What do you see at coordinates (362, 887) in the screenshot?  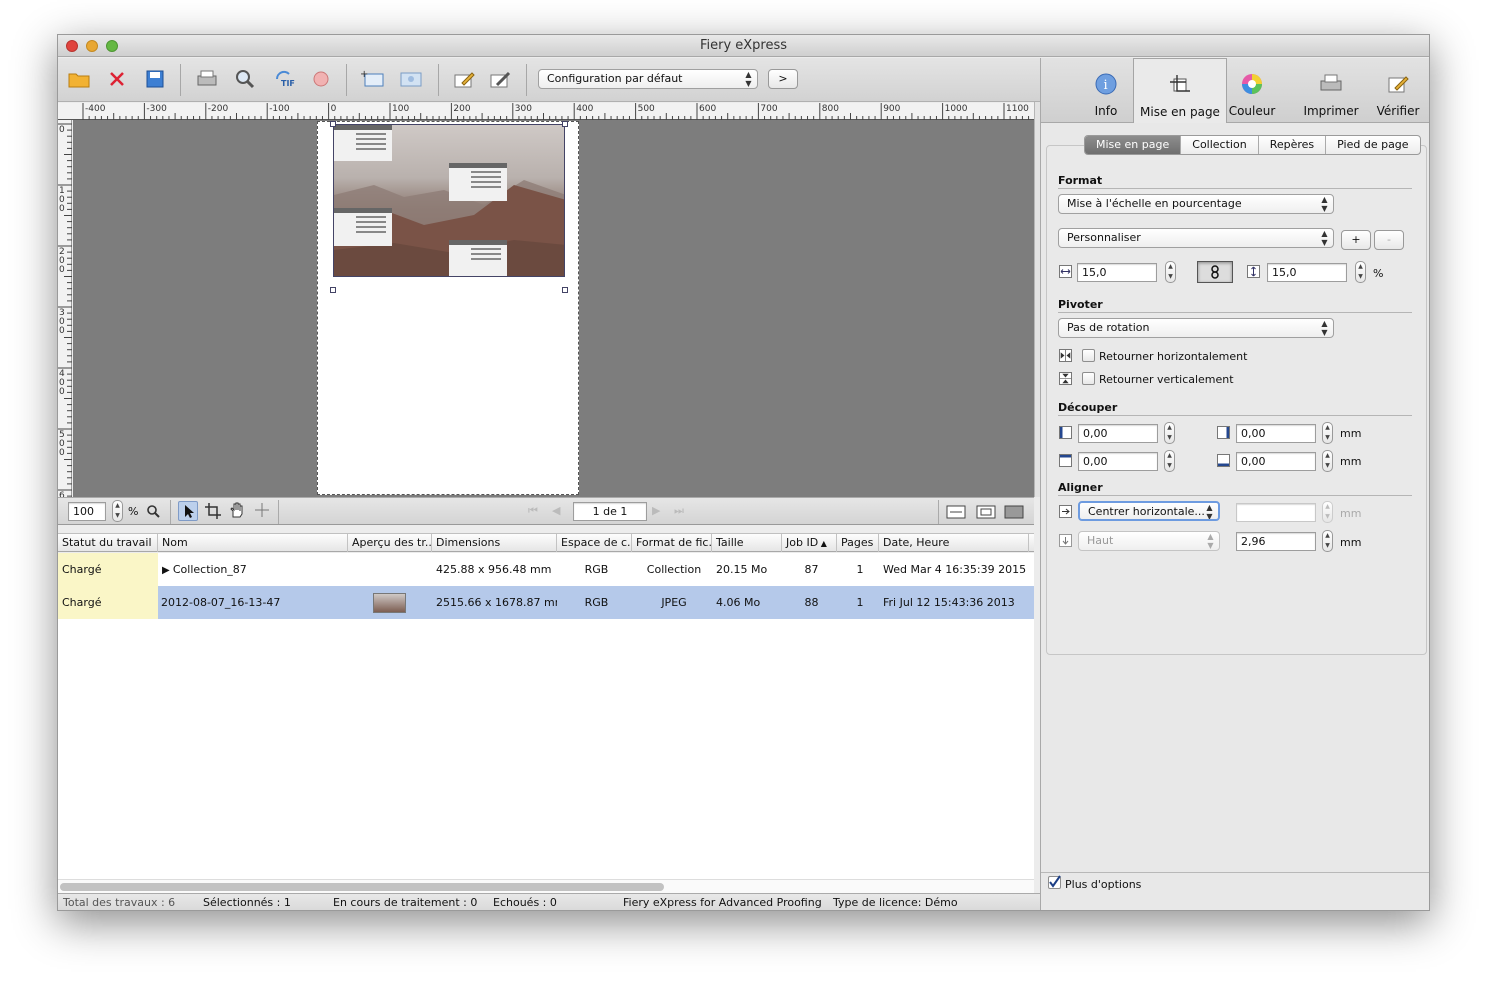 I see `scroll-thumb` at bounding box center [362, 887].